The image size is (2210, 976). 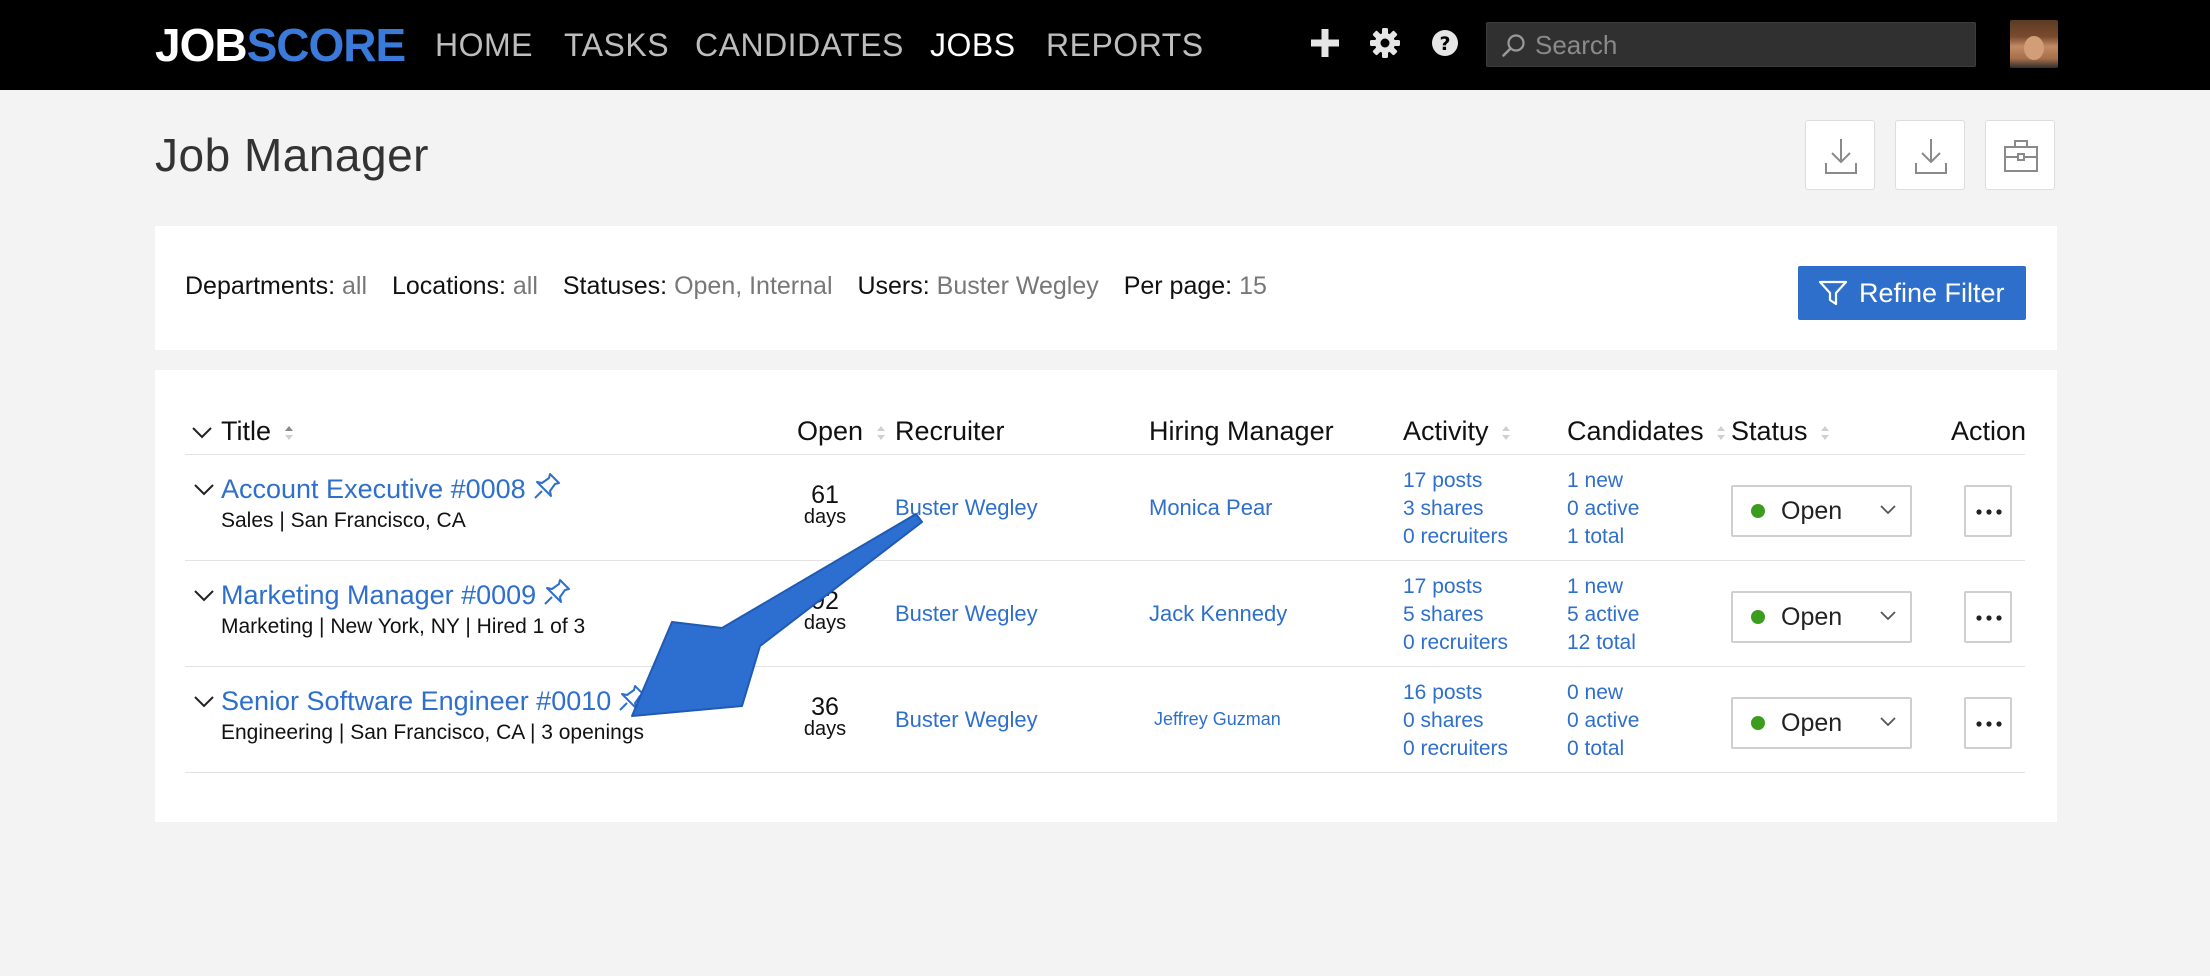 What do you see at coordinates (825, 610) in the screenshot?
I see `days-open: 92 days` at bounding box center [825, 610].